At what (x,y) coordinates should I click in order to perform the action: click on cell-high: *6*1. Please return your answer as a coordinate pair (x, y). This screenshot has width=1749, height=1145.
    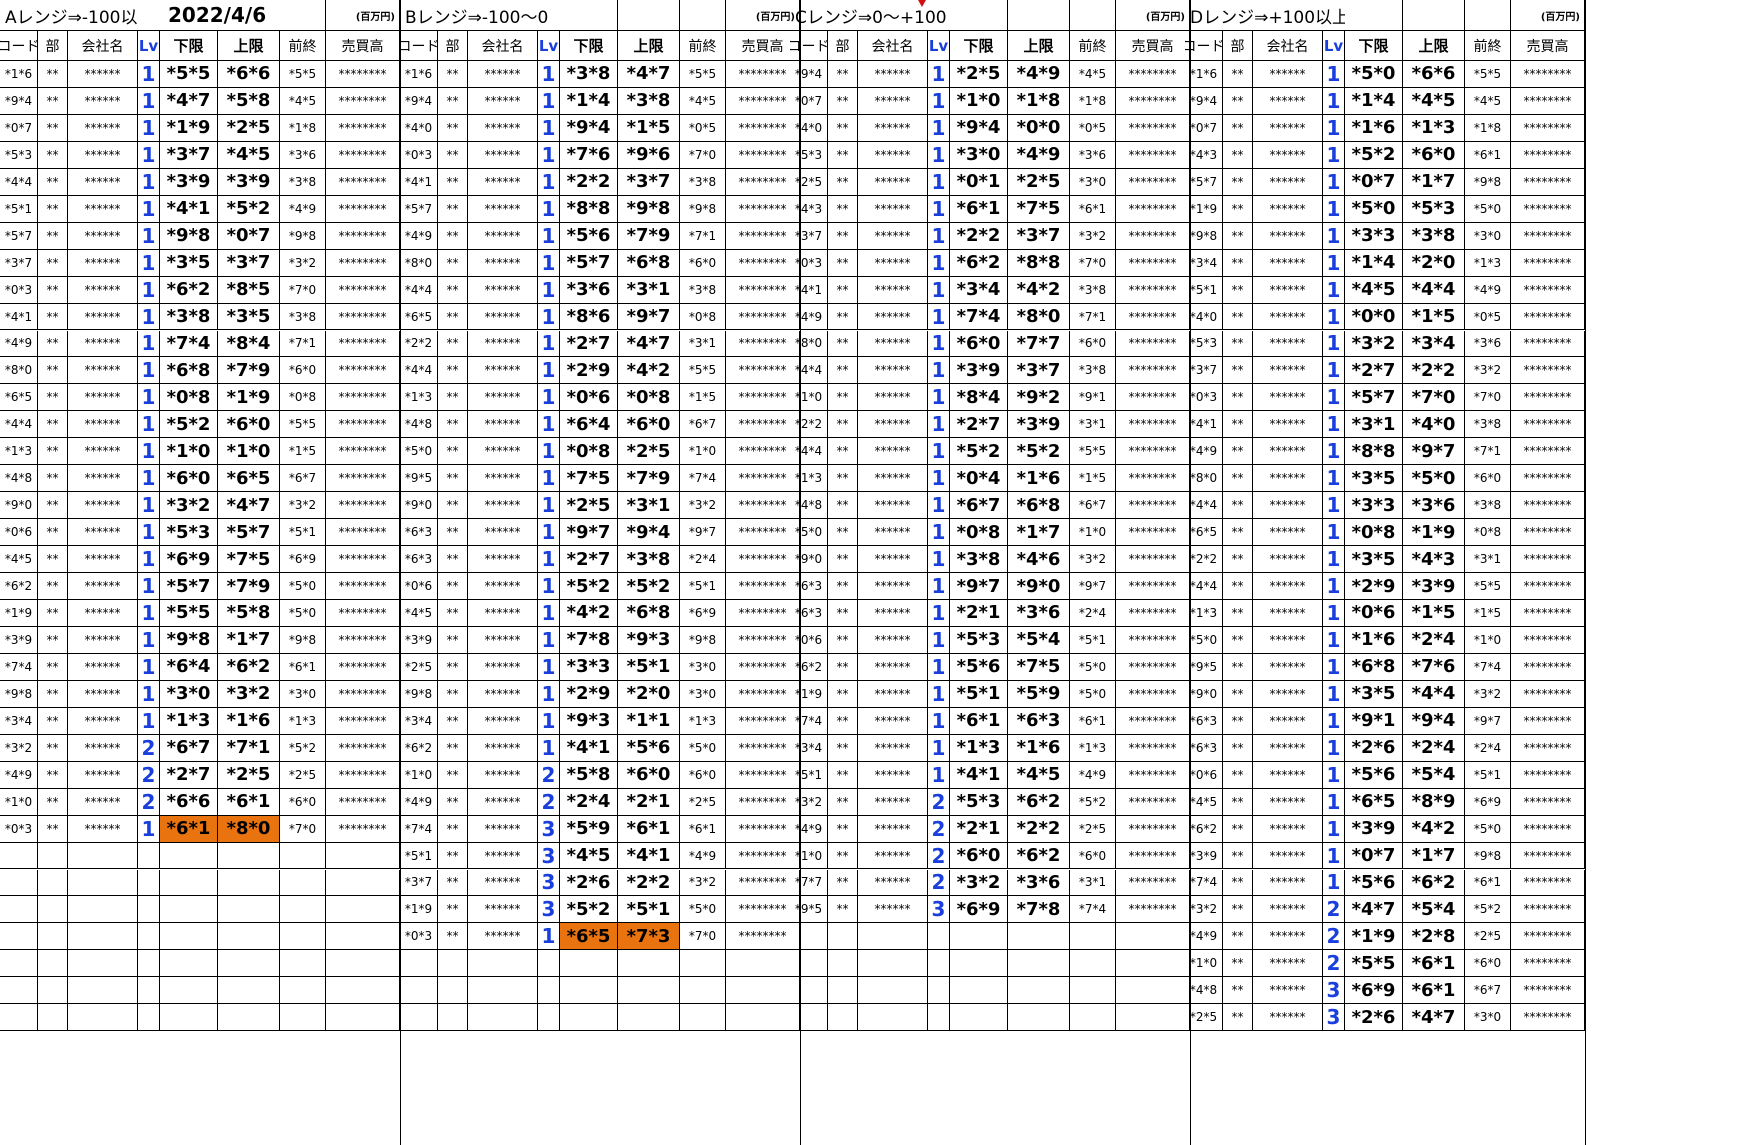
    Looking at the image, I should click on (1434, 991).